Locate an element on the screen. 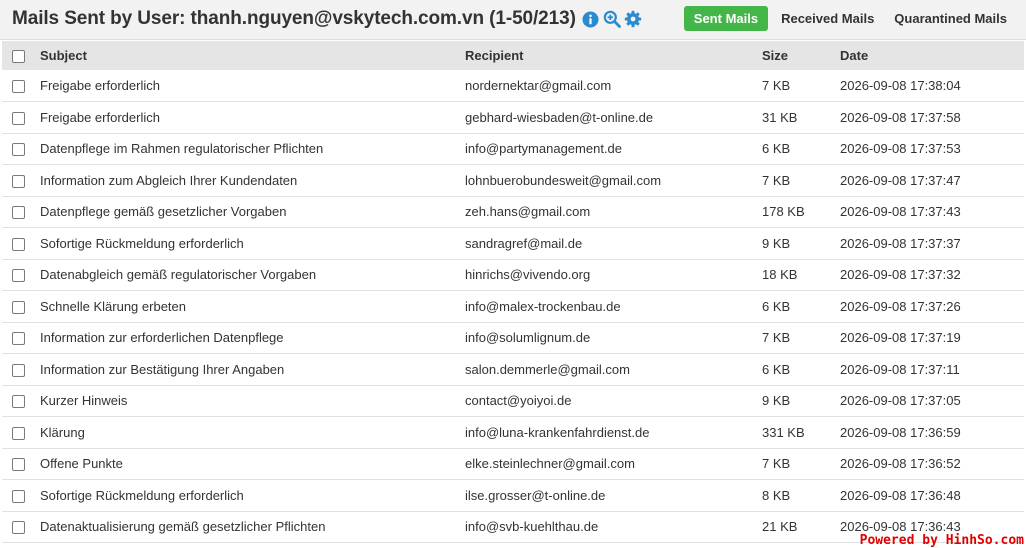  date-cell: 2026-09-08 17:37:05 is located at coordinates (900, 401).